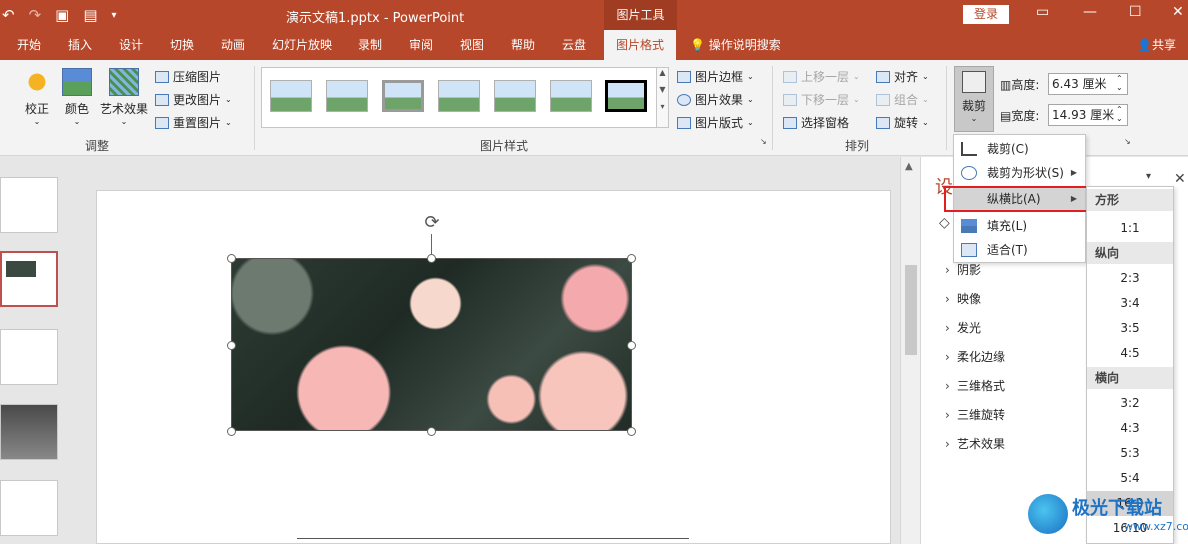 The image size is (1188, 544). Describe the element at coordinates (1130, 353) in the screenshot. I see `aspect-4-5: 4:5` at that location.